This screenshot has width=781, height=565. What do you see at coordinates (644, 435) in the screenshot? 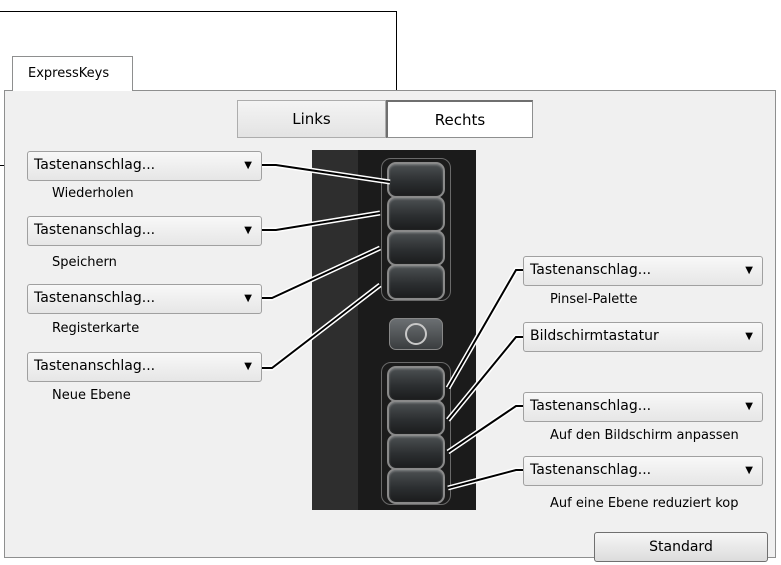
I see `right-key-3-label: Auf den Bildschirm anpassen` at bounding box center [644, 435].